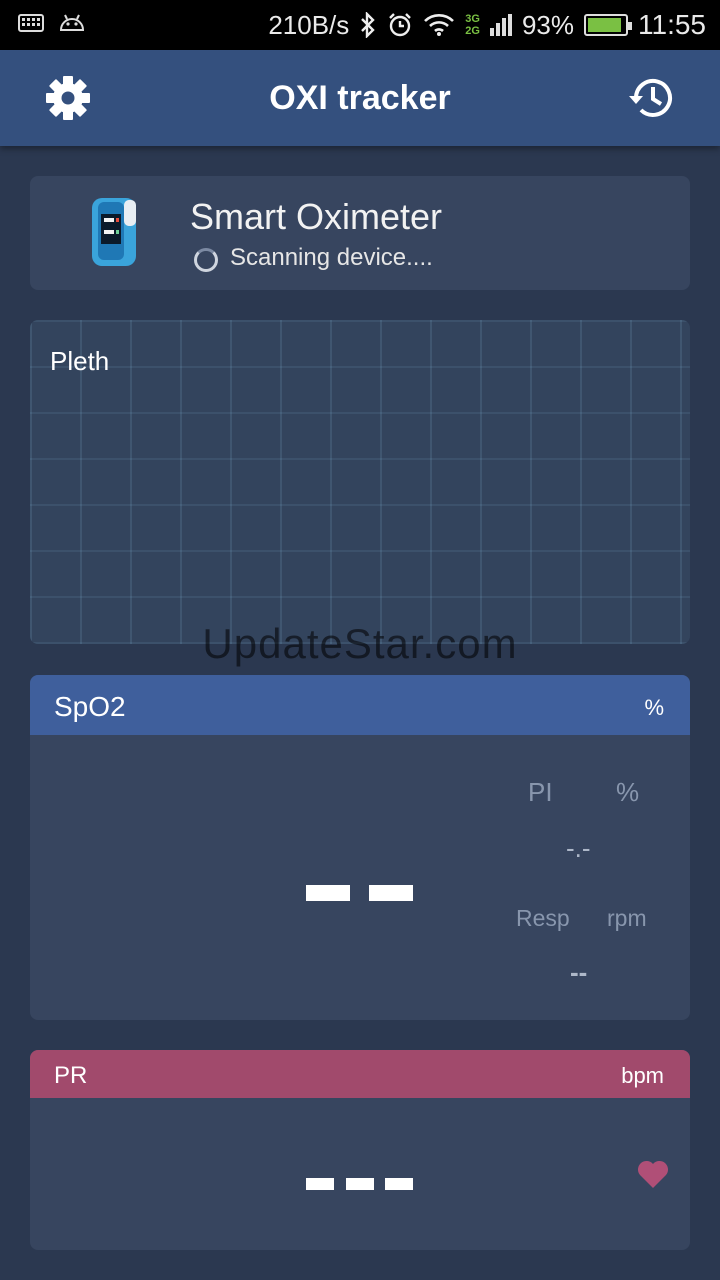  I want to click on status-bar: 210B/s 3G 2G 93% 11:55, so click(360, 25).